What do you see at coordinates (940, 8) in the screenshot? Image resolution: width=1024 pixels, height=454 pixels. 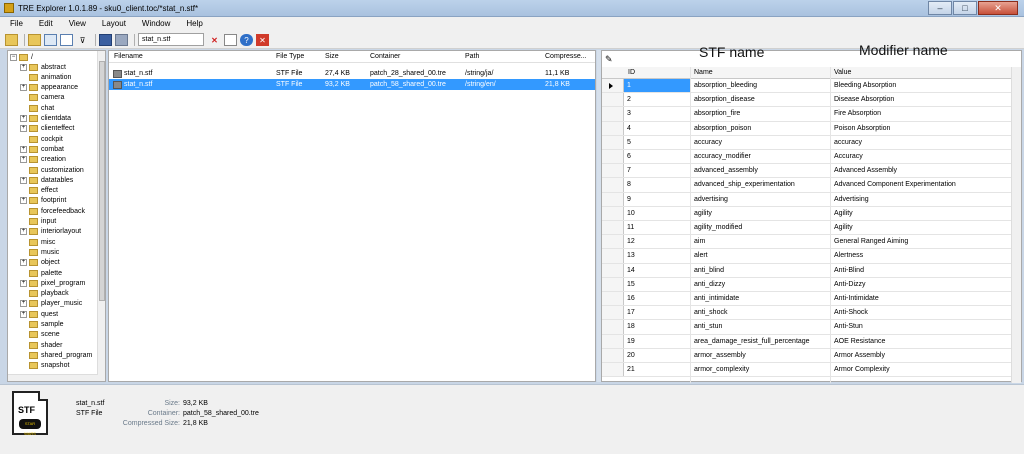 I see `minimize-button: –` at bounding box center [940, 8].